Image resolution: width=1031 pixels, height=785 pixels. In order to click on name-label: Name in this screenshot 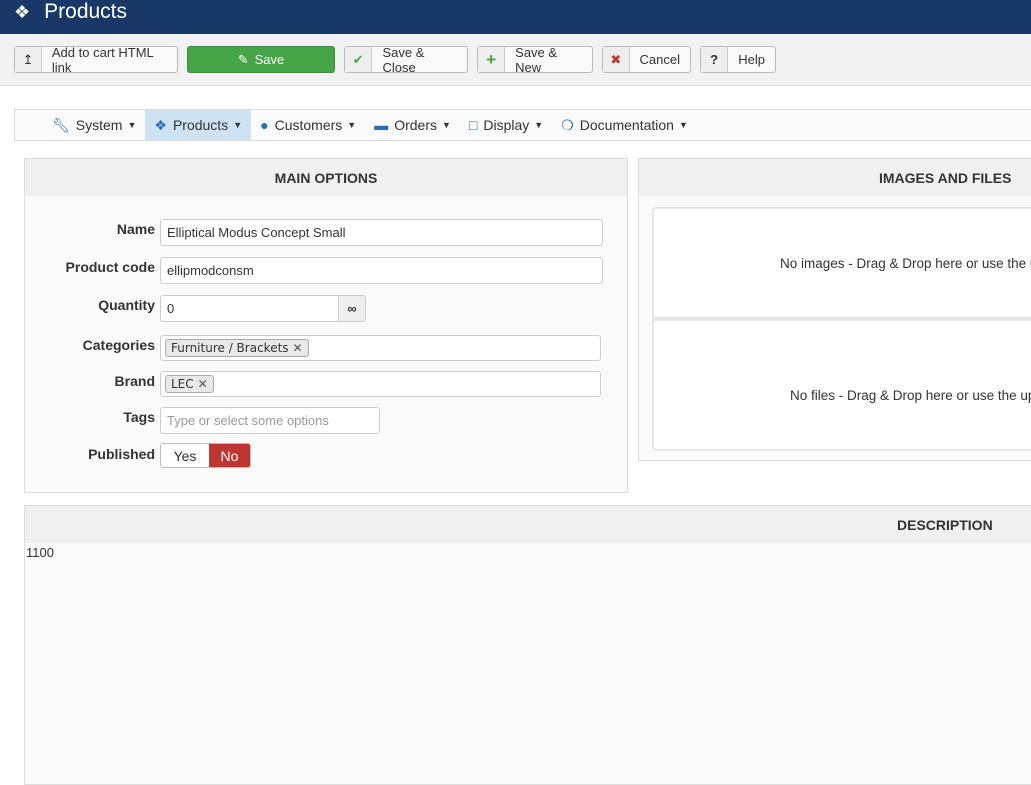, I will do `click(135, 229)`.